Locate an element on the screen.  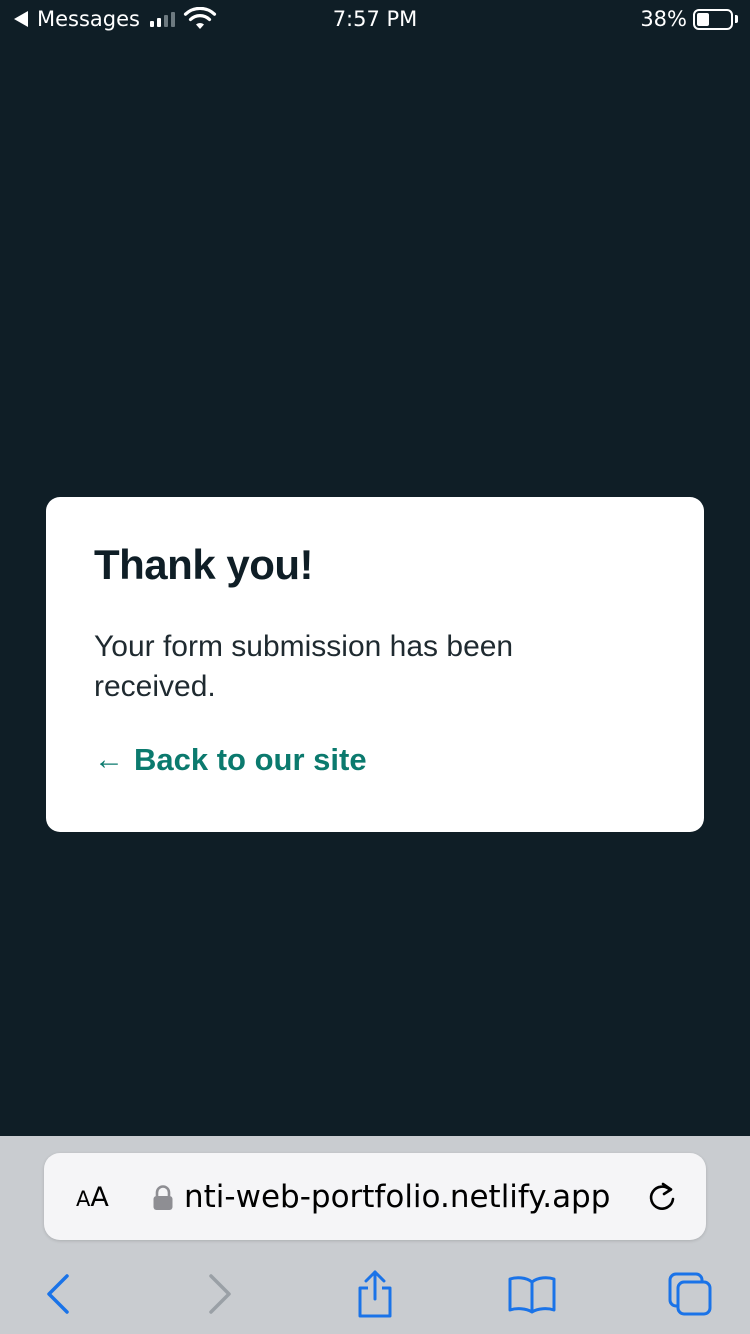
forward-button is located at coordinates (220, 1294).